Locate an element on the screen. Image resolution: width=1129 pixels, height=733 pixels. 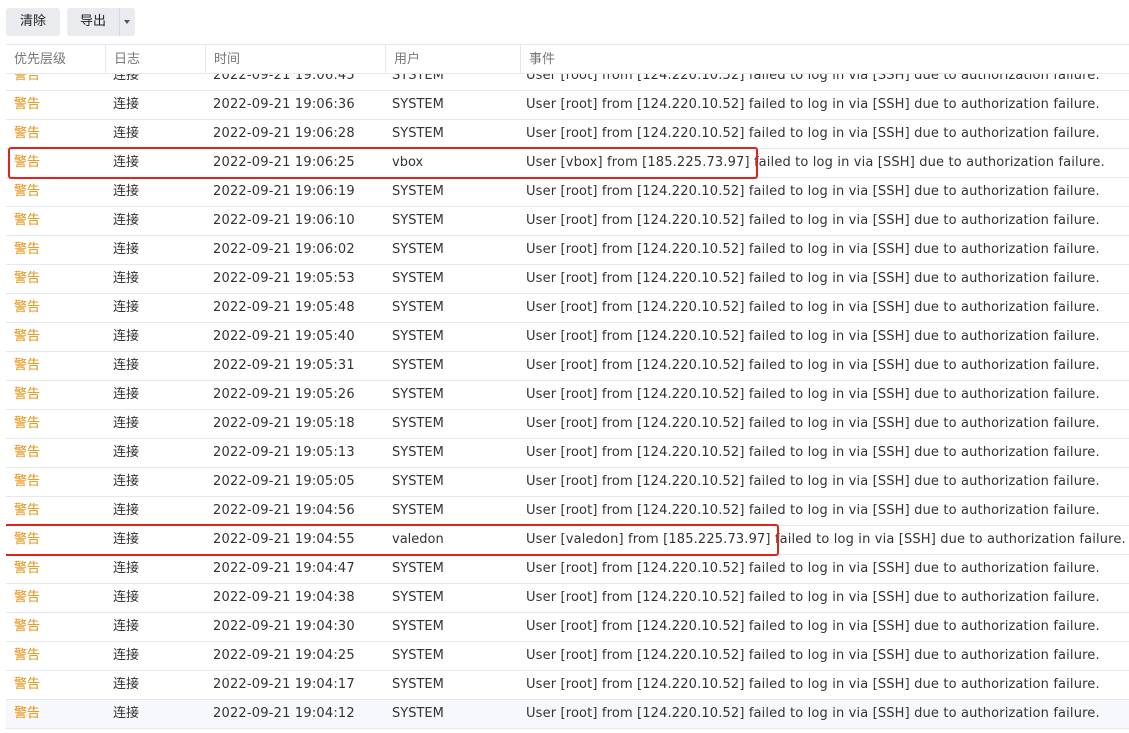
log-table-header: 优先层级 日志 时间 用户 事件 is located at coordinates (567, 59).